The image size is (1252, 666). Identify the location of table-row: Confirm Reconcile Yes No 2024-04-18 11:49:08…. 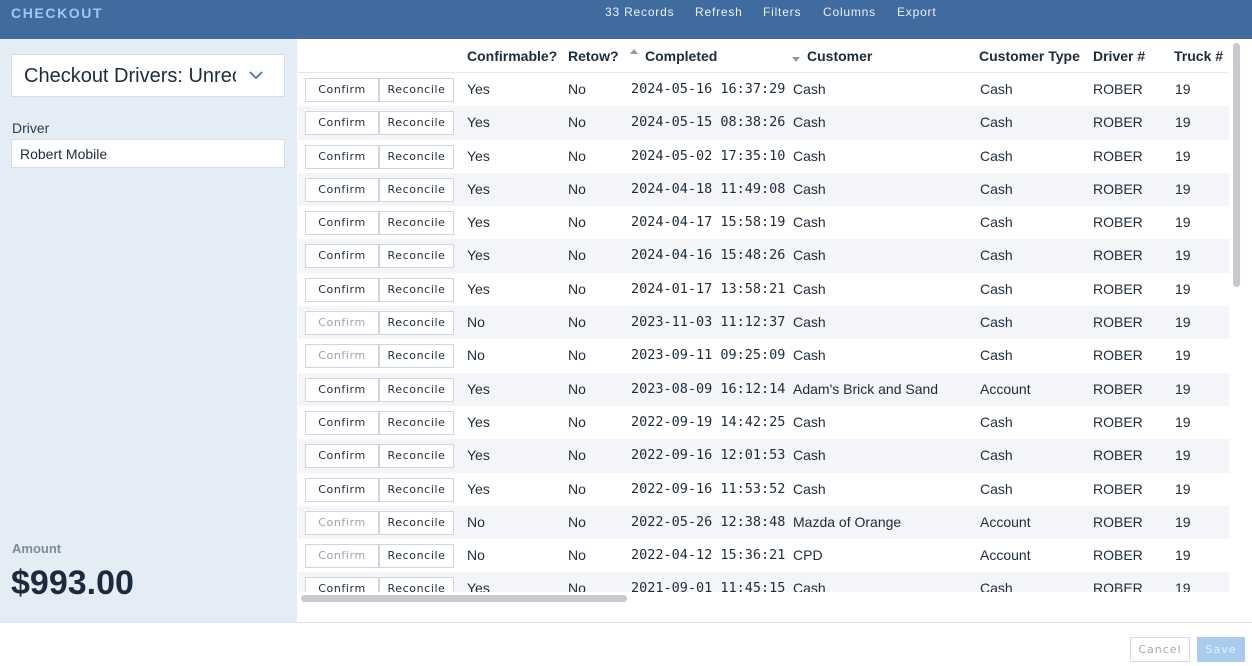
(763, 189).